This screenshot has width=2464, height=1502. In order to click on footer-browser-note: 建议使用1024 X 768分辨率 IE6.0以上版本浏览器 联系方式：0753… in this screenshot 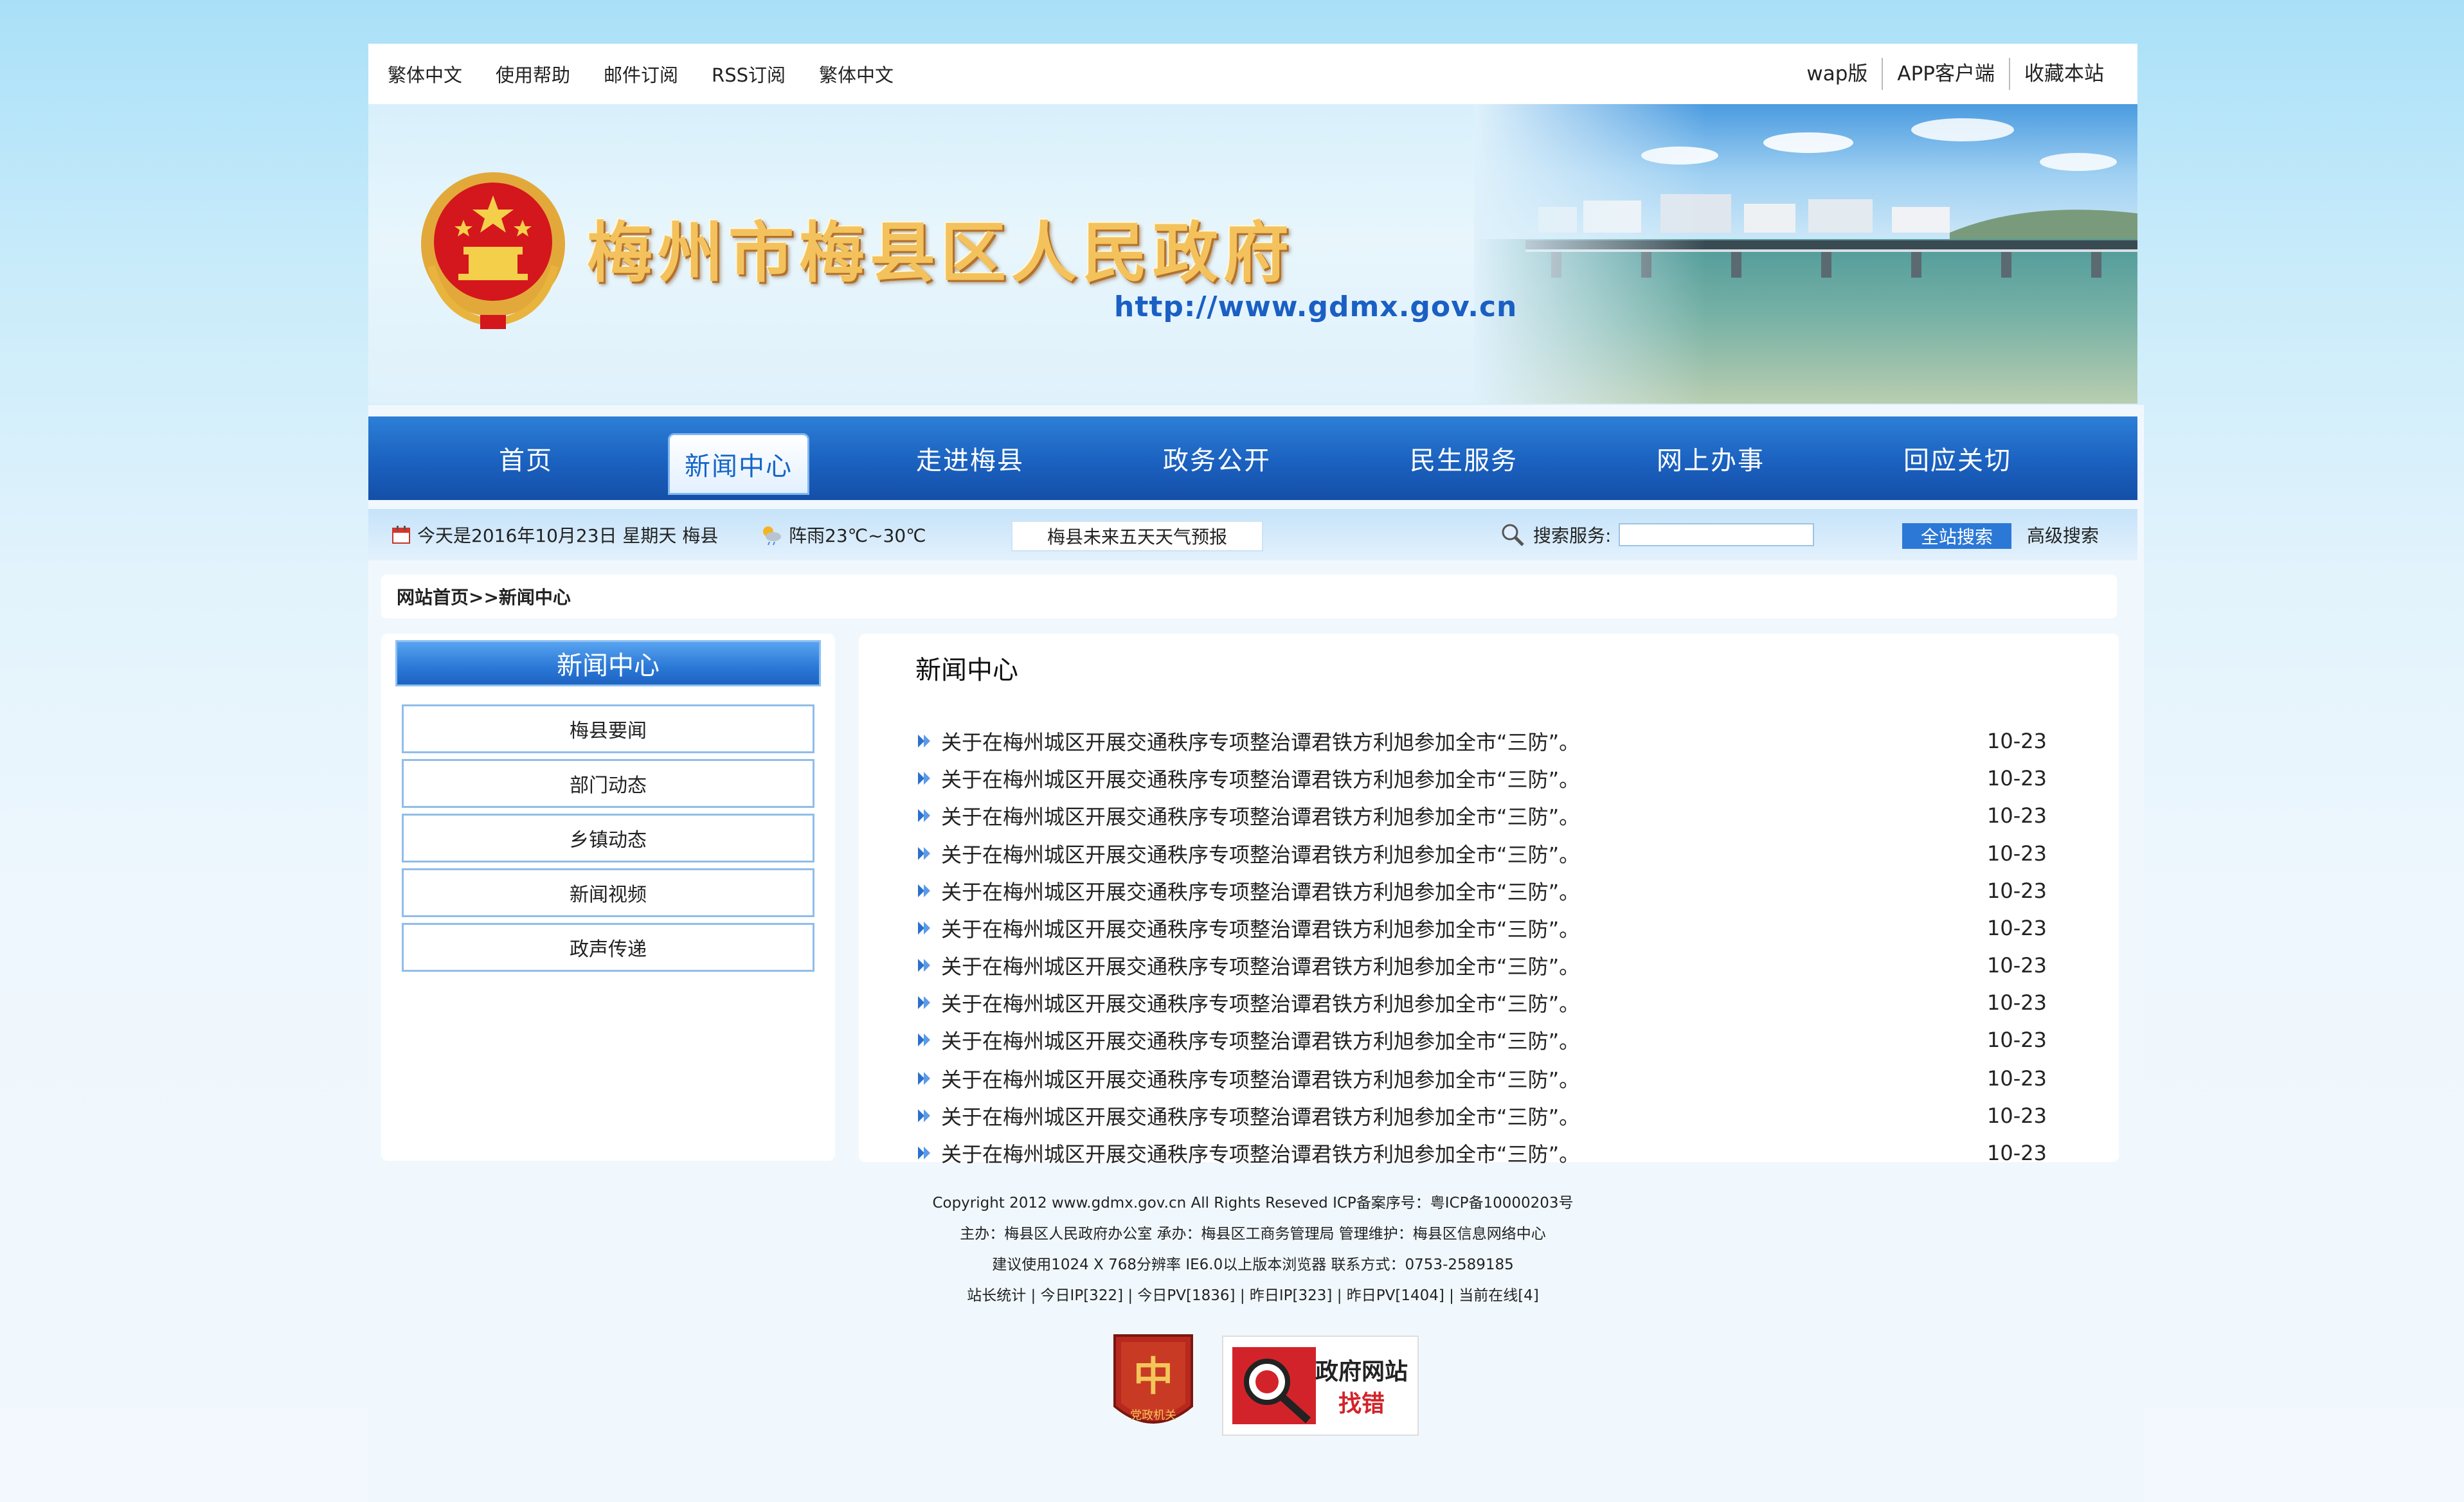, I will do `click(1253, 1264)`.